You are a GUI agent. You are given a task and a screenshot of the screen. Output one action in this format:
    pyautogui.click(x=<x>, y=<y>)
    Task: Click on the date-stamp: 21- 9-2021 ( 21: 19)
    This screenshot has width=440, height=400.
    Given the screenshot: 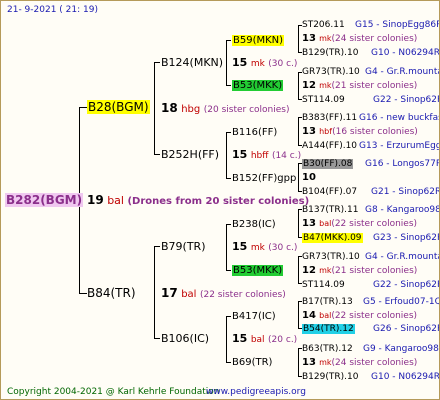 What is the action you would take?
    pyautogui.click(x=52, y=10)
    